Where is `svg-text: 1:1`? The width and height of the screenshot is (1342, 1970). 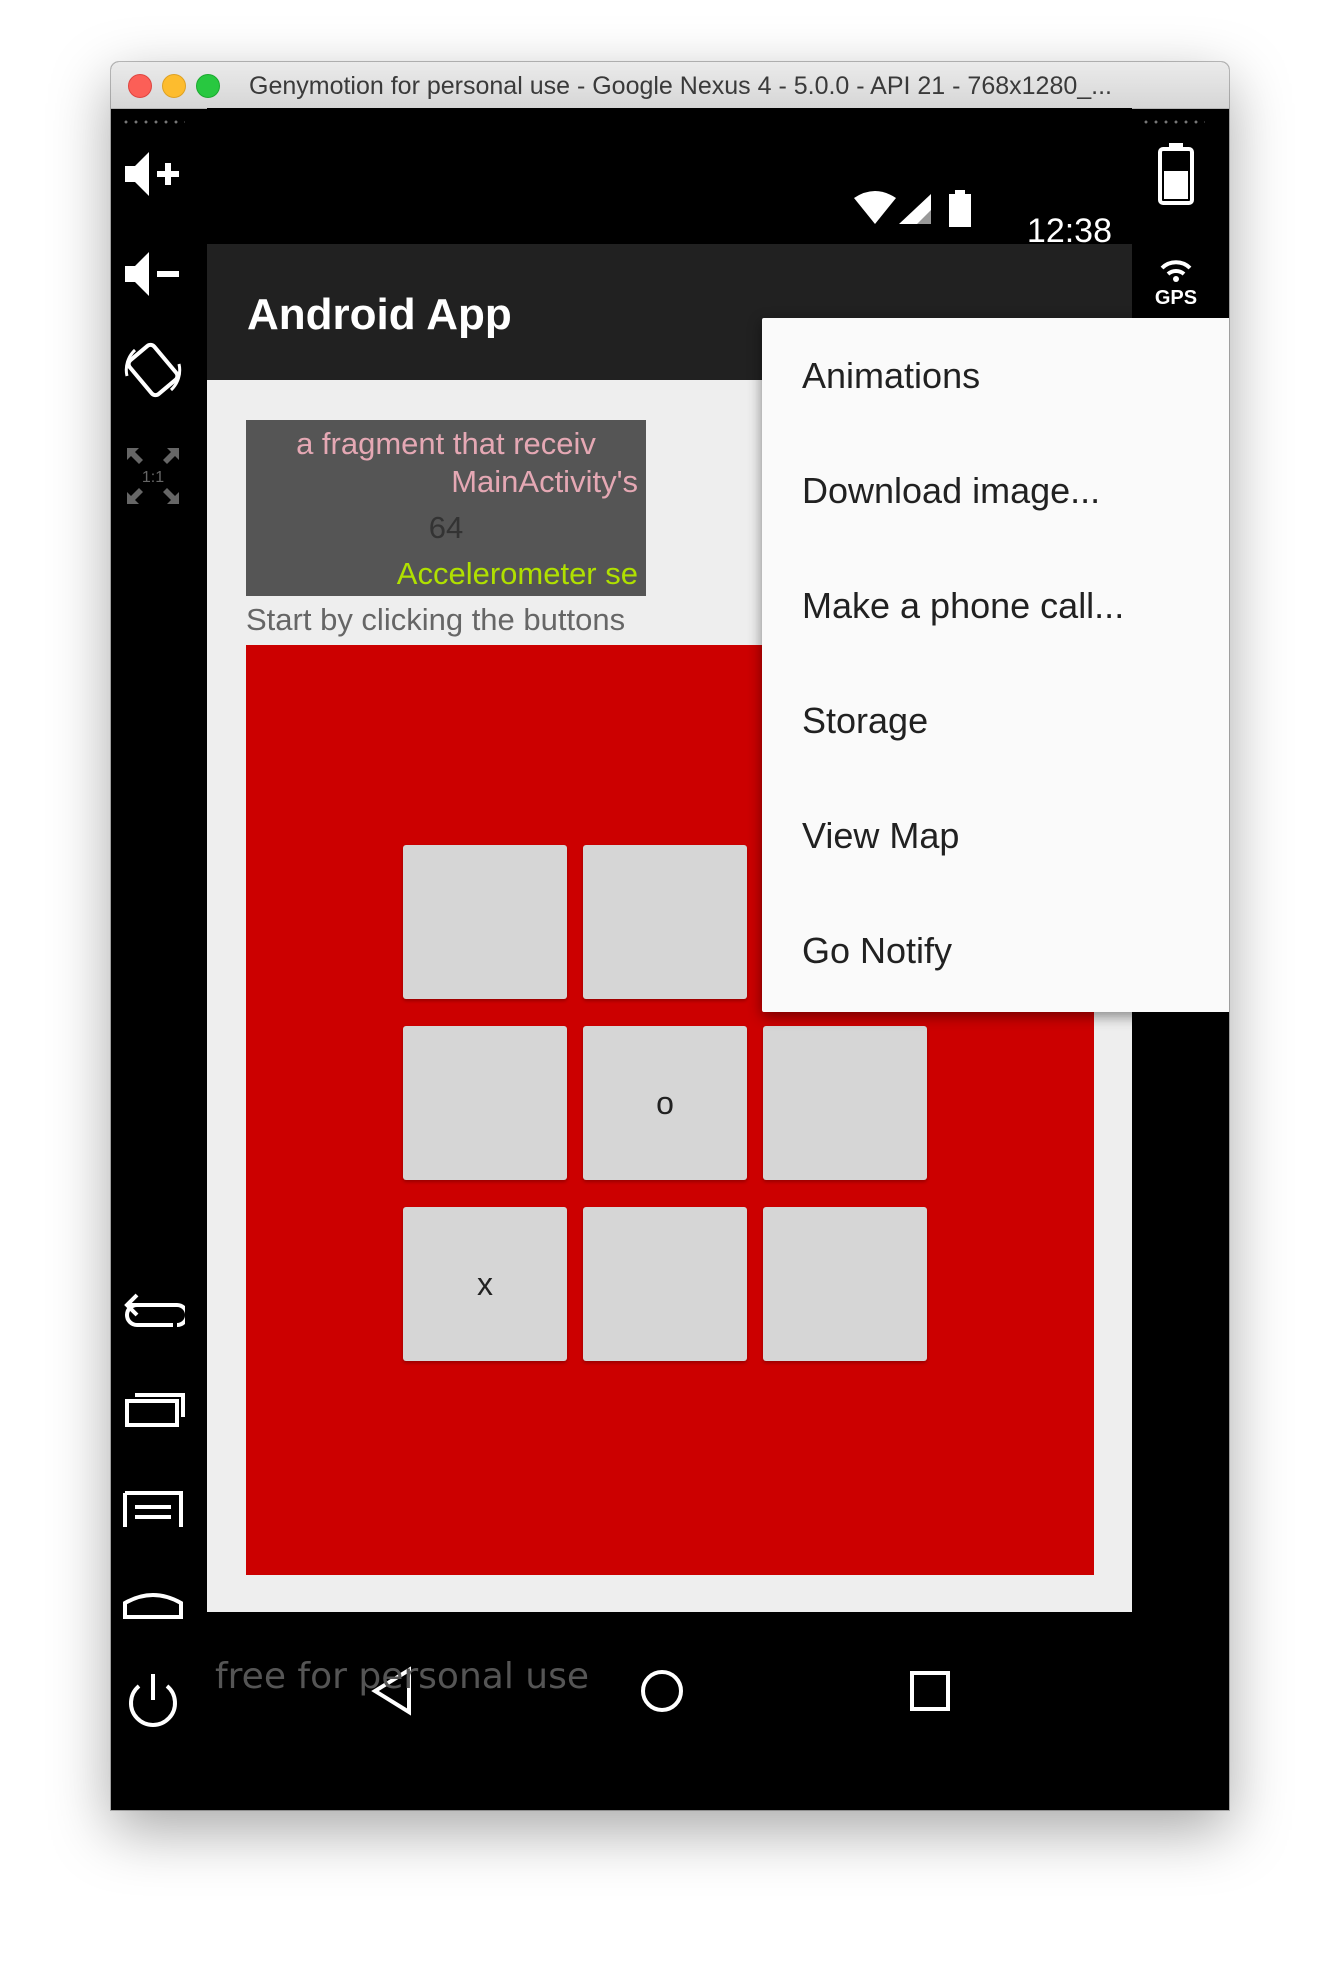
svg-text: 1:1 is located at coordinates (153, 477).